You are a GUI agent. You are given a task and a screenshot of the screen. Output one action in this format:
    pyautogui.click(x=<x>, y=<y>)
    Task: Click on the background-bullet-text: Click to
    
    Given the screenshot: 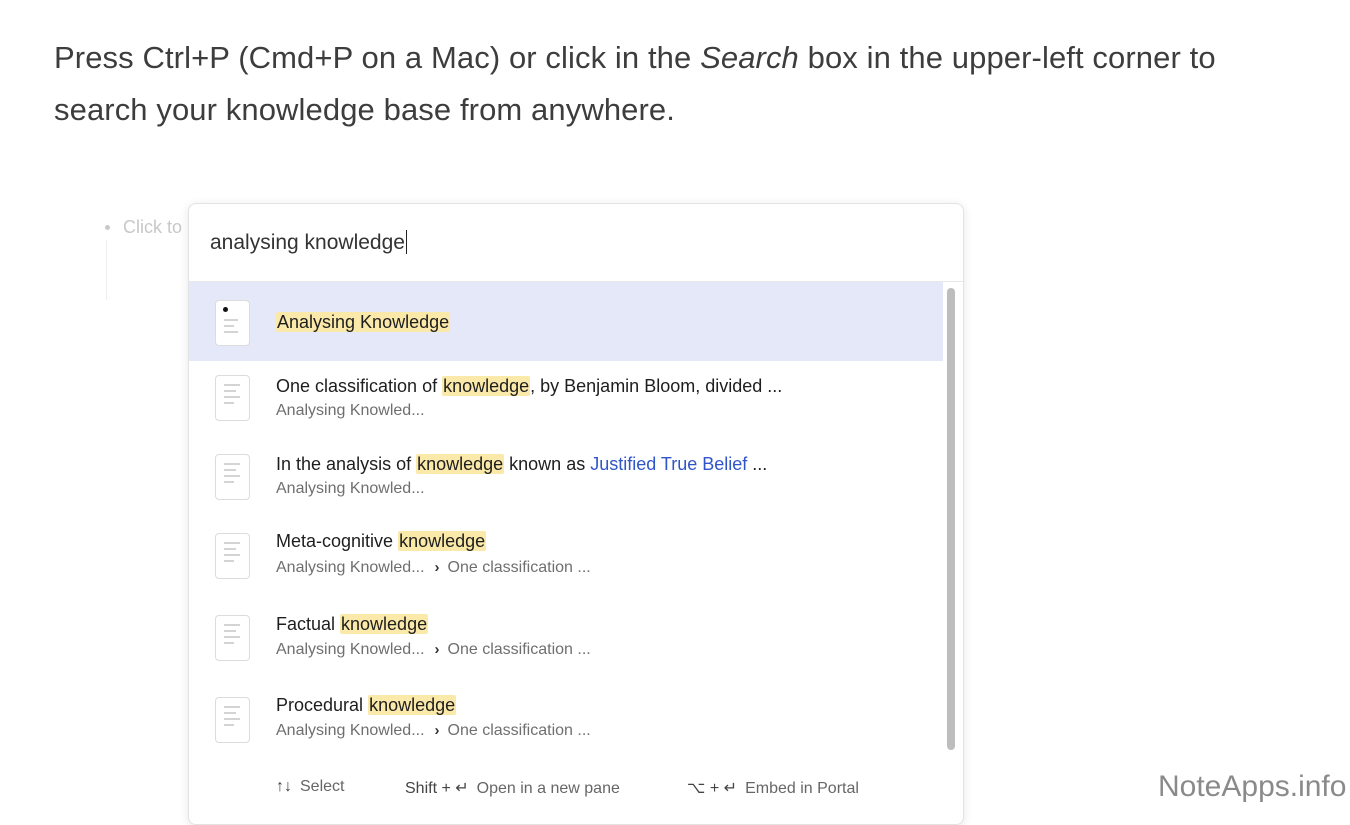 What is the action you would take?
    pyautogui.click(x=153, y=227)
    